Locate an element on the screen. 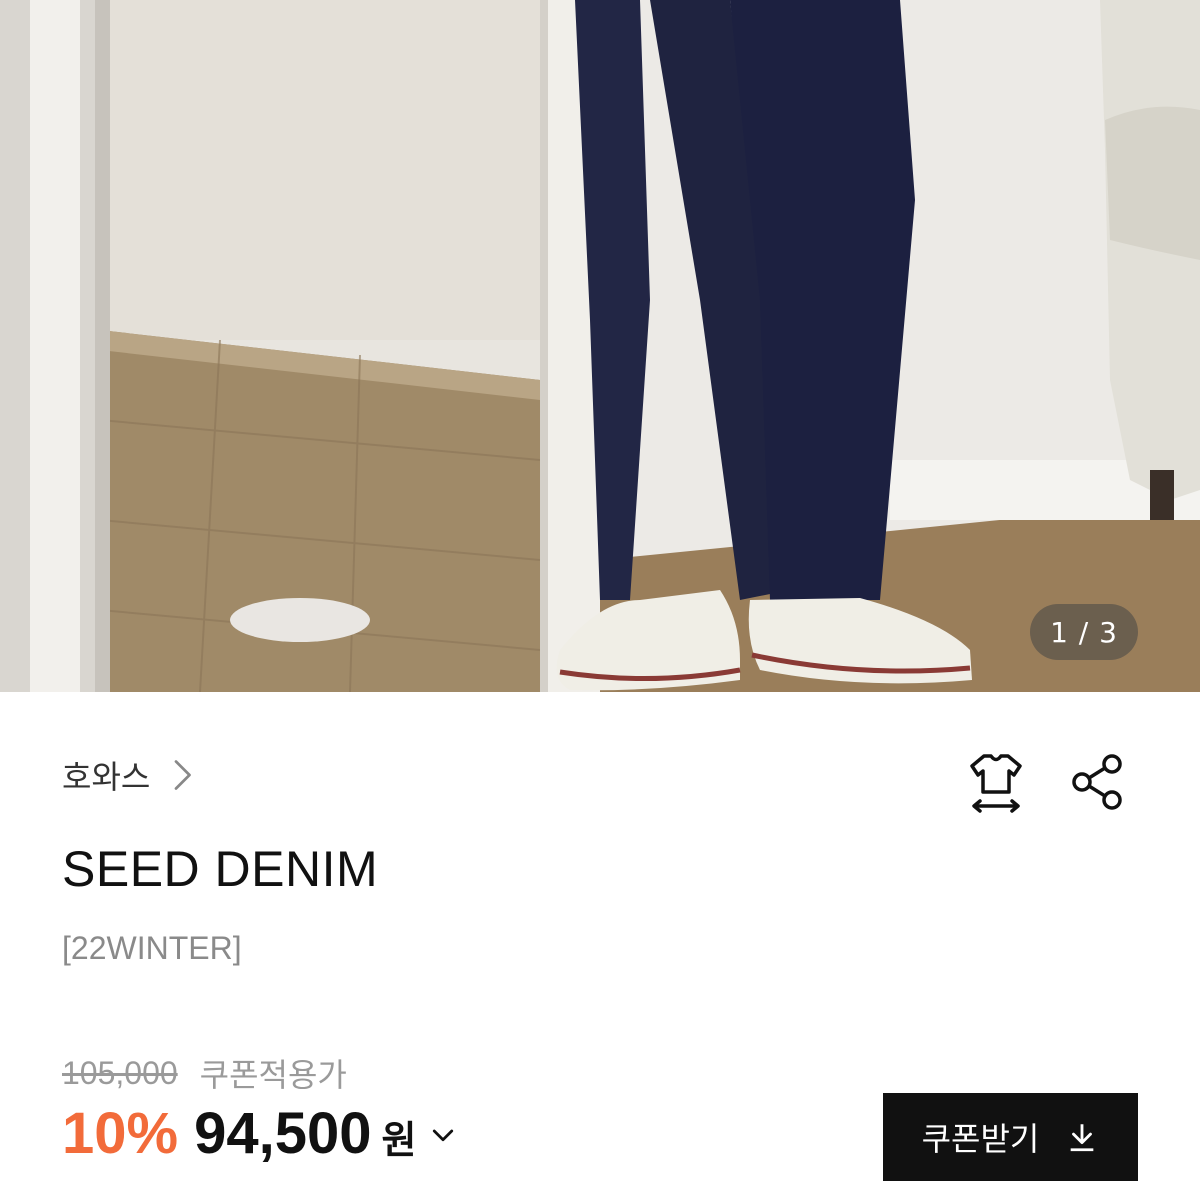 This screenshot has width=1200, height=1200. coupon-button-label: 쿠폰받기 is located at coordinates (980, 1139).